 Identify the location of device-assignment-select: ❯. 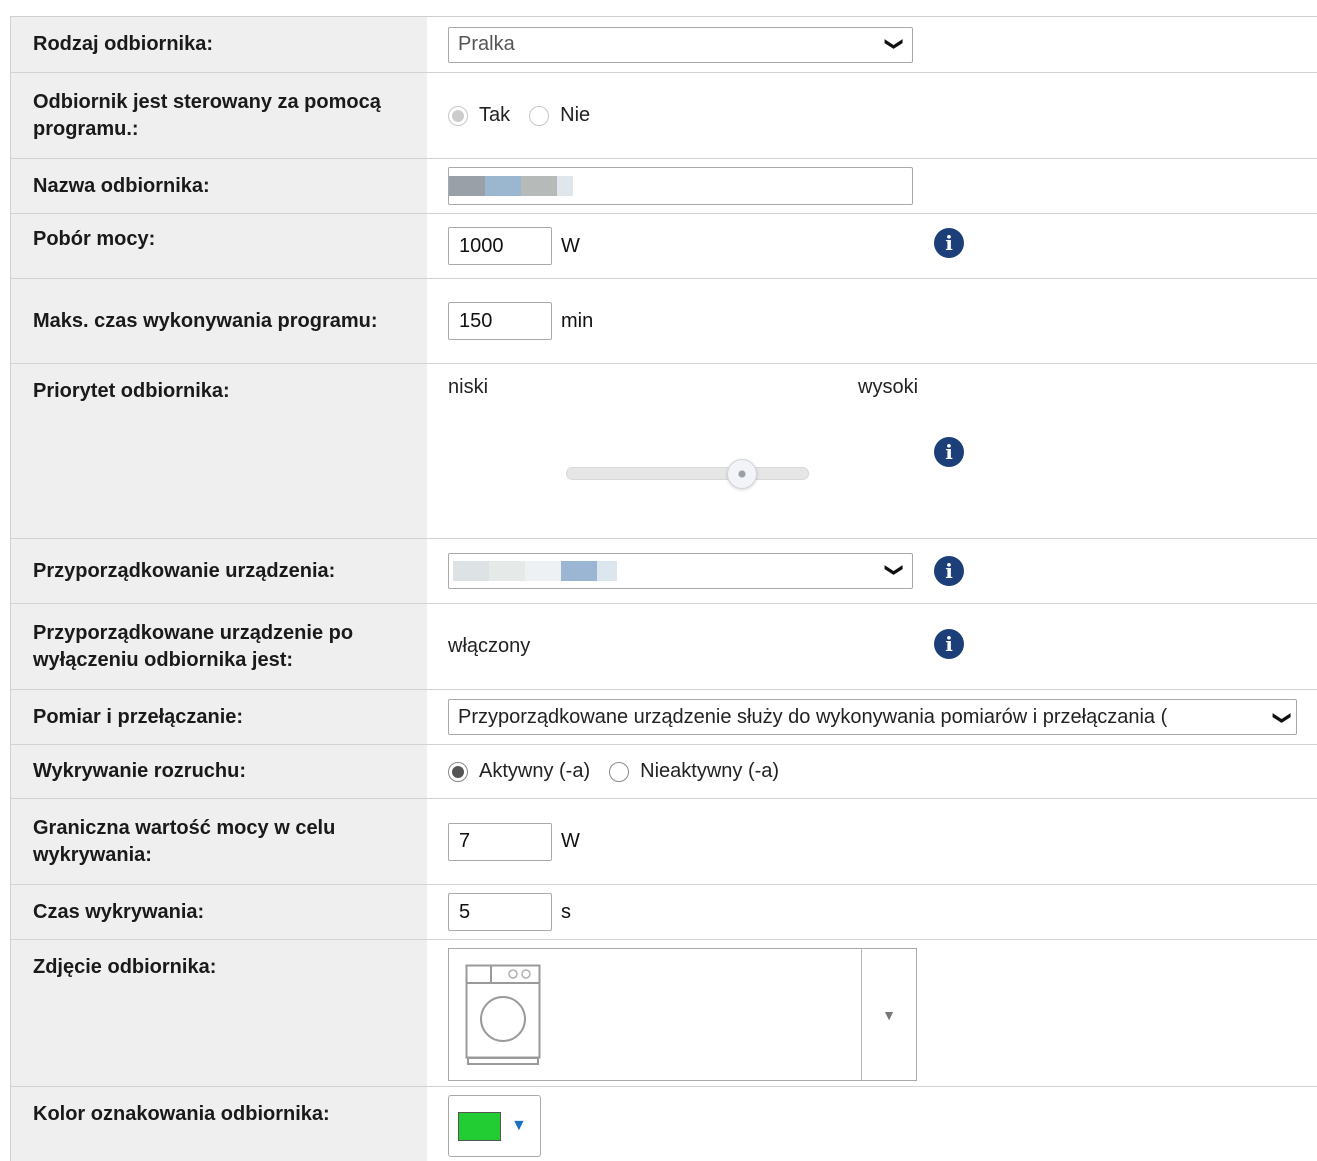
(680, 571).